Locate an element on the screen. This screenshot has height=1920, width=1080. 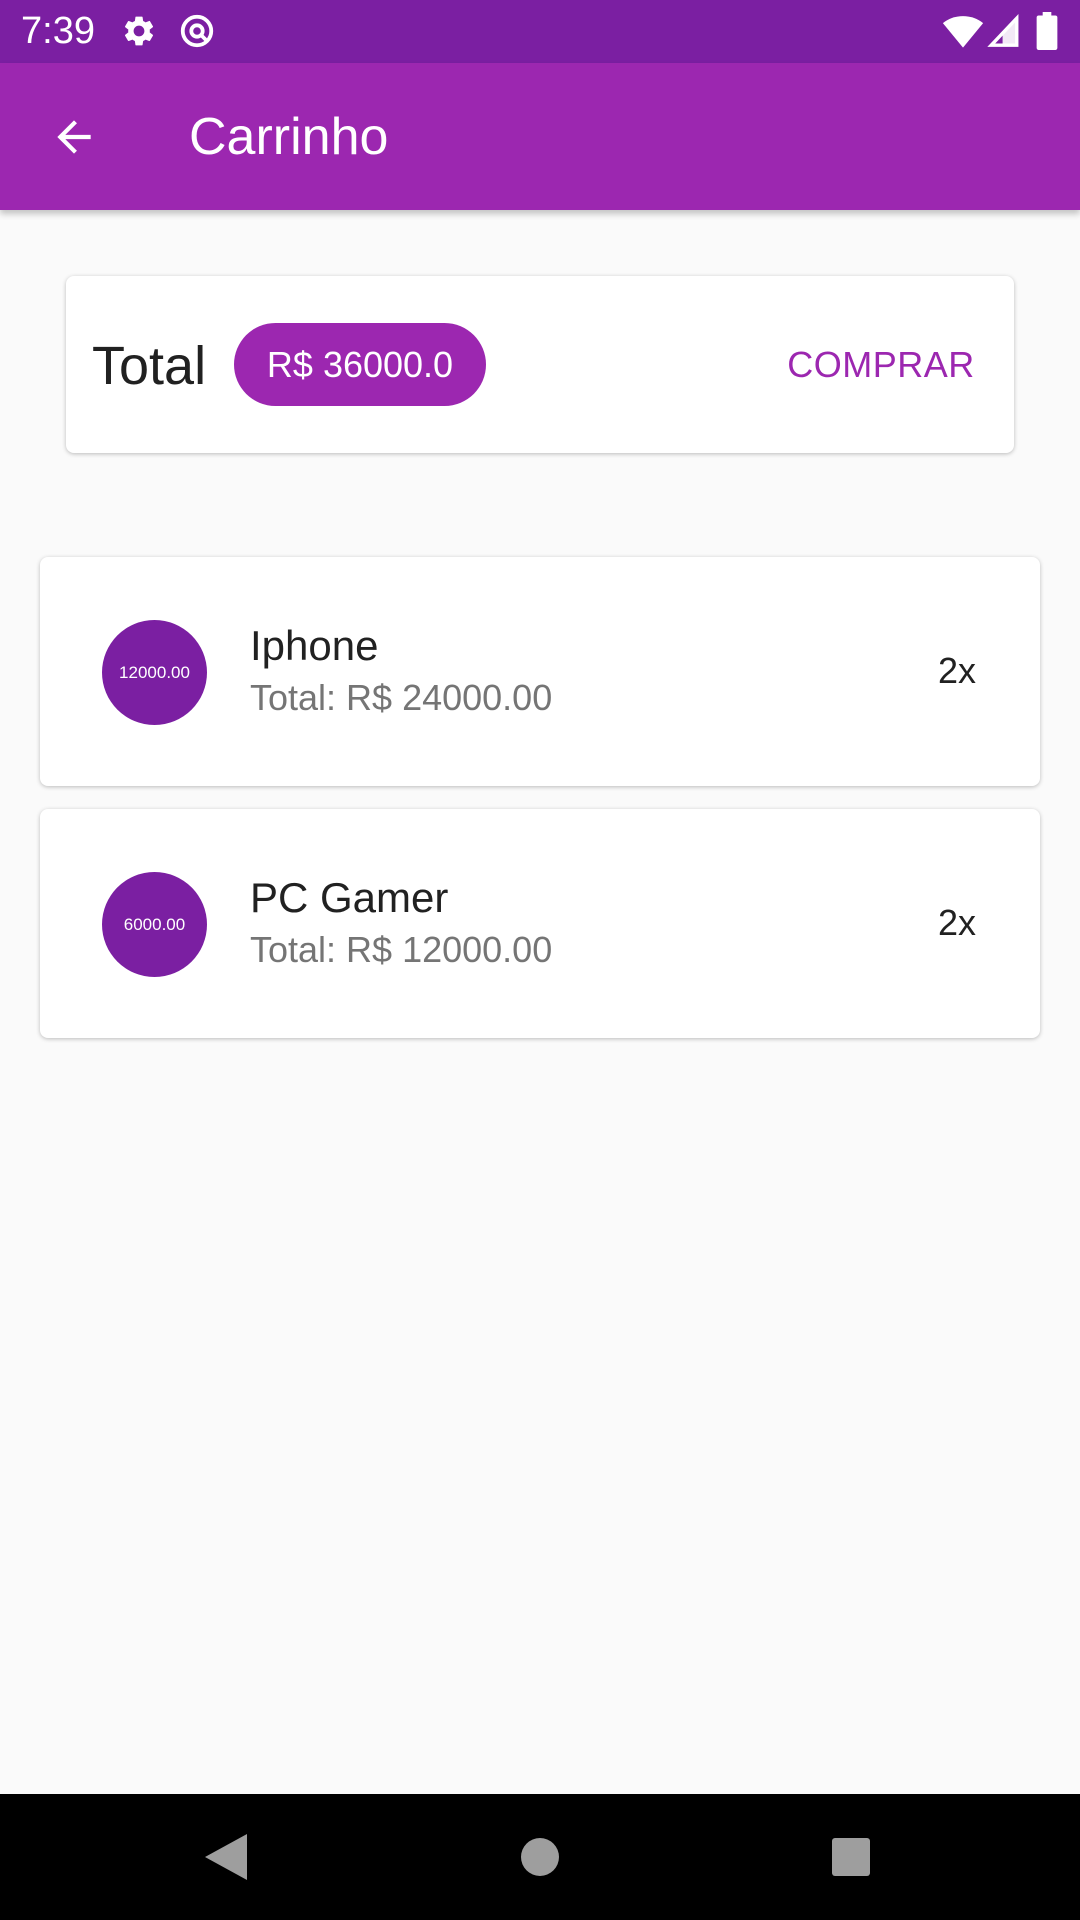
signal-icon is located at coordinates (1003, 30).